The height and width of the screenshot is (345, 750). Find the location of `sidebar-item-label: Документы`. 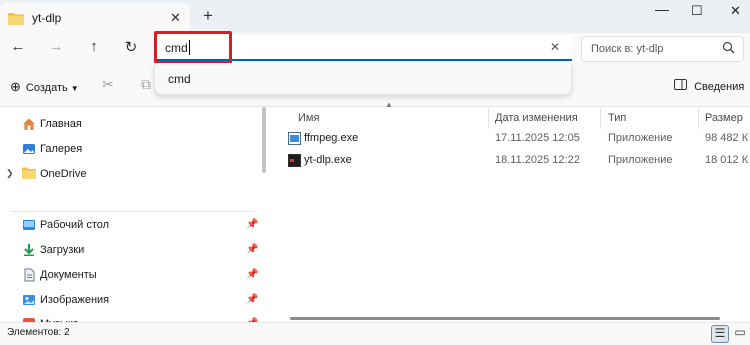

sidebar-item-label: Документы is located at coordinates (68, 275).